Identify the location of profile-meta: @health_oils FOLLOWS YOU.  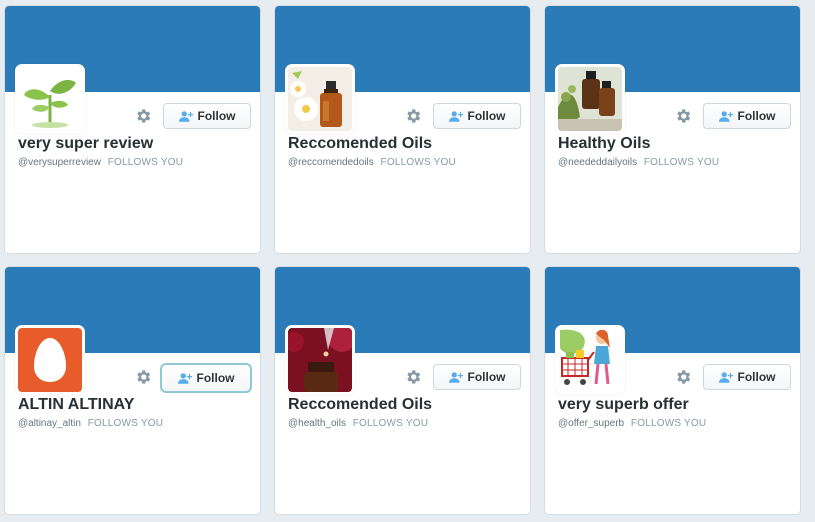
(358, 423).